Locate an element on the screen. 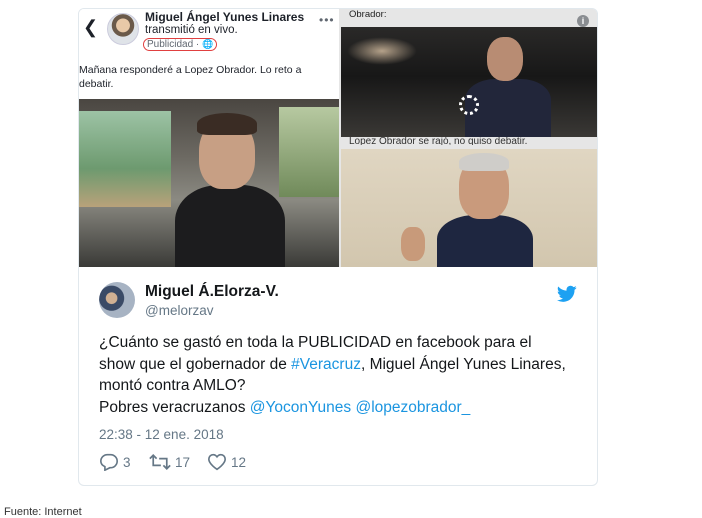 The image size is (702, 518). mention-link: @lopezobrador_ is located at coordinates (412, 407).